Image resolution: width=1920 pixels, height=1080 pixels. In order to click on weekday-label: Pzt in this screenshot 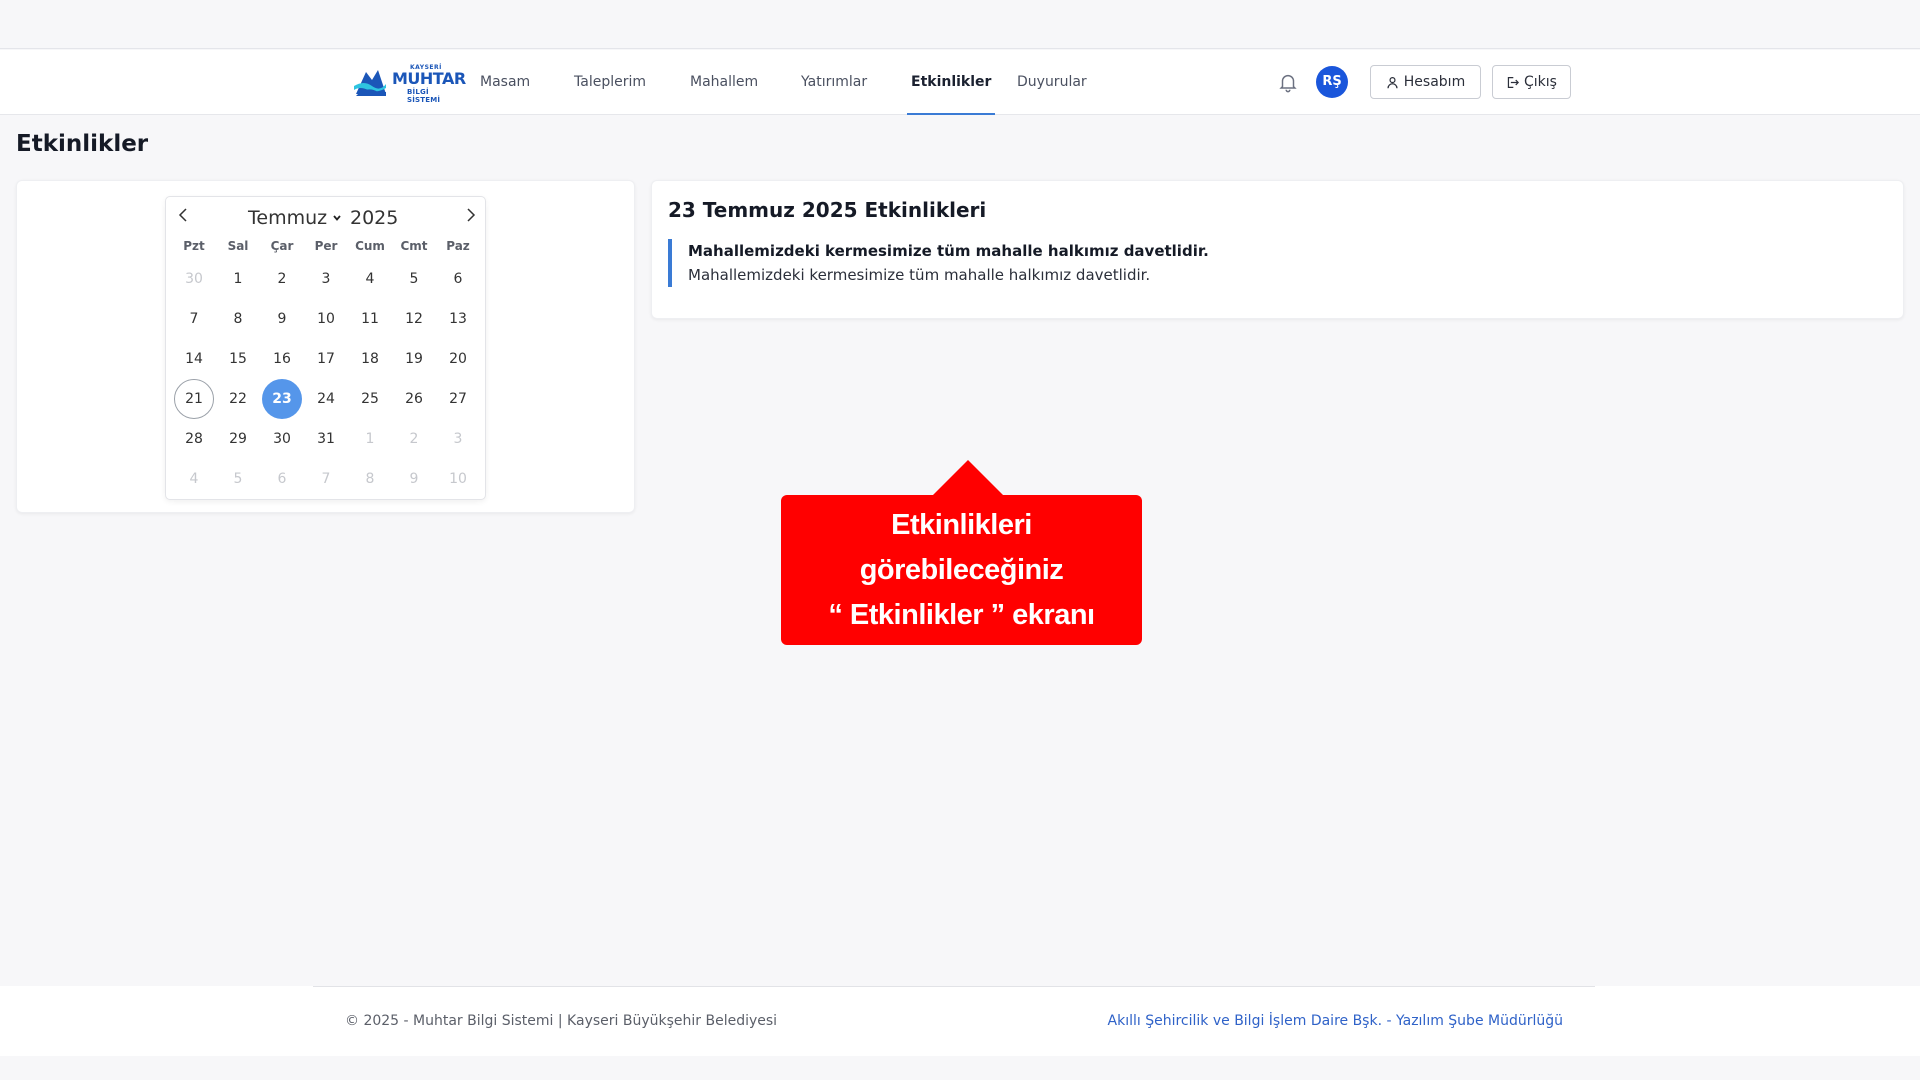, I will do `click(194, 246)`.